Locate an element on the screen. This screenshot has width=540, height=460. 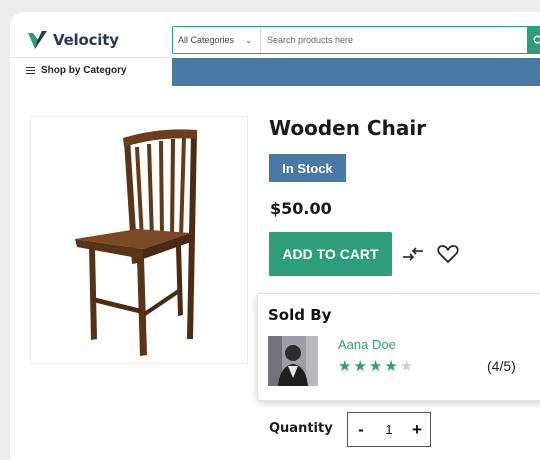
search-button is located at coordinates (533, 40).